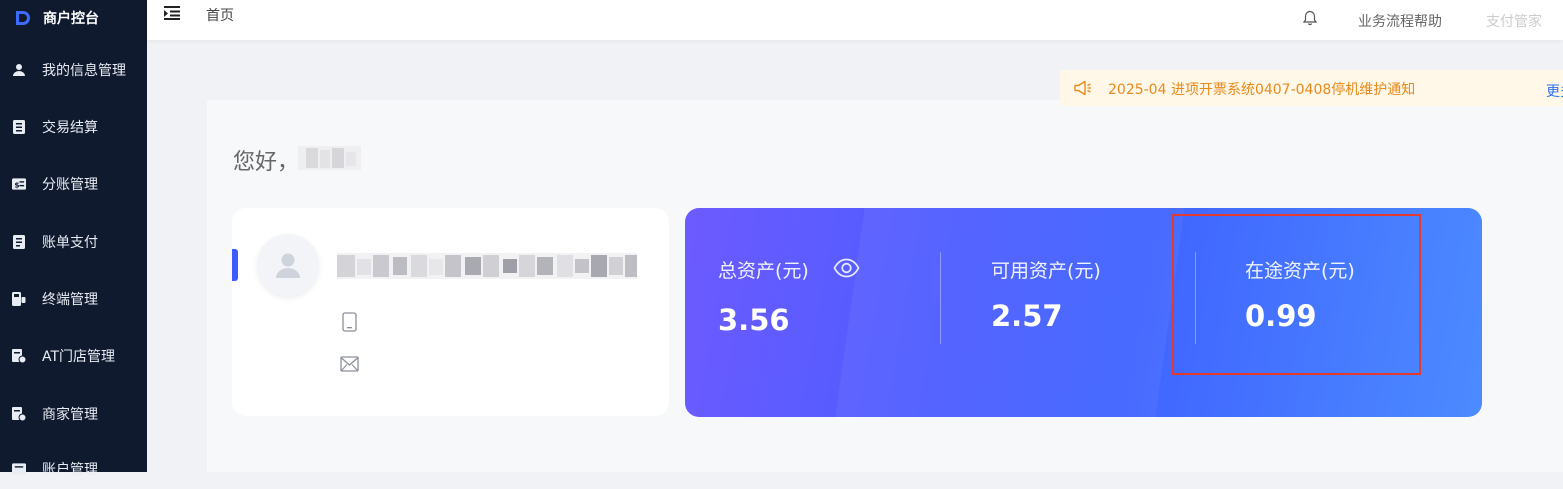 The width and height of the screenshot is (1563, 489). I want to click on sidebar-item-label: 分账管理, so click(70, 185).